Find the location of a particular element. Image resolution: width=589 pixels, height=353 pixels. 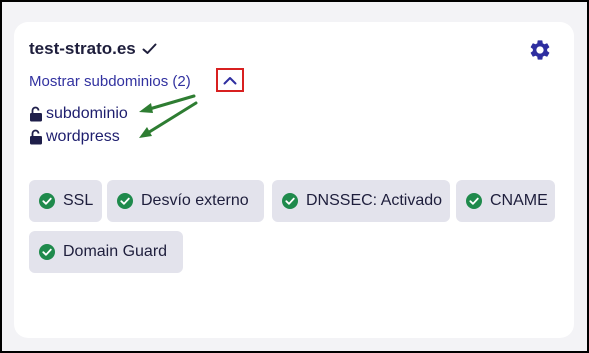

subdomain-item: wordpress is located at coordinates (78, 136).